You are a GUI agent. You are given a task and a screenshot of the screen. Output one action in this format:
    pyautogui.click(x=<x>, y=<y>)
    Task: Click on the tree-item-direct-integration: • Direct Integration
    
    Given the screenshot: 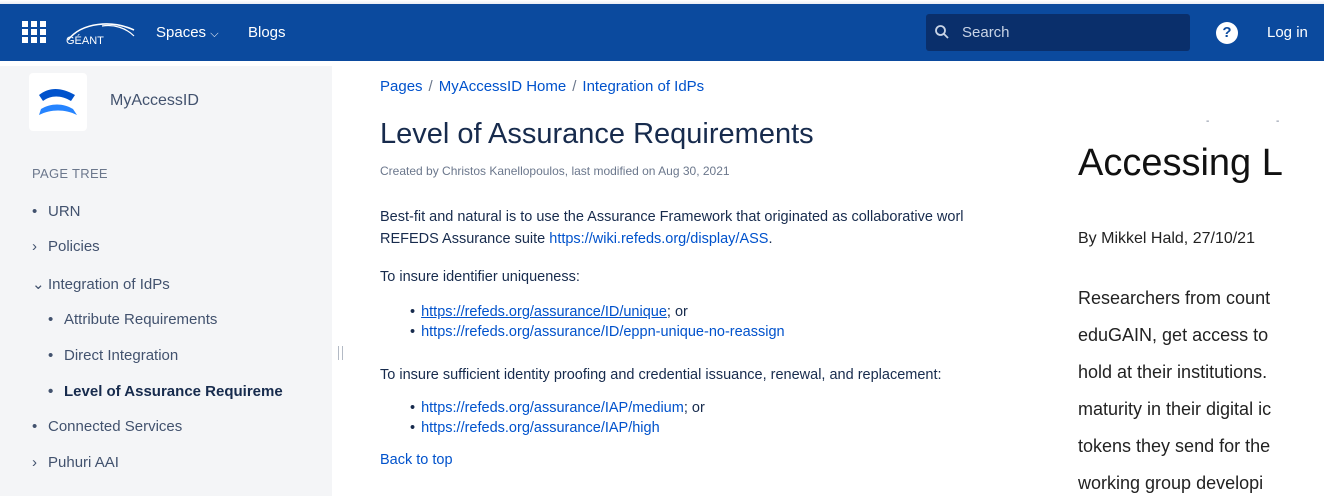 What is the action you would take?
    pyautogui.click(x=113, y=355)
    